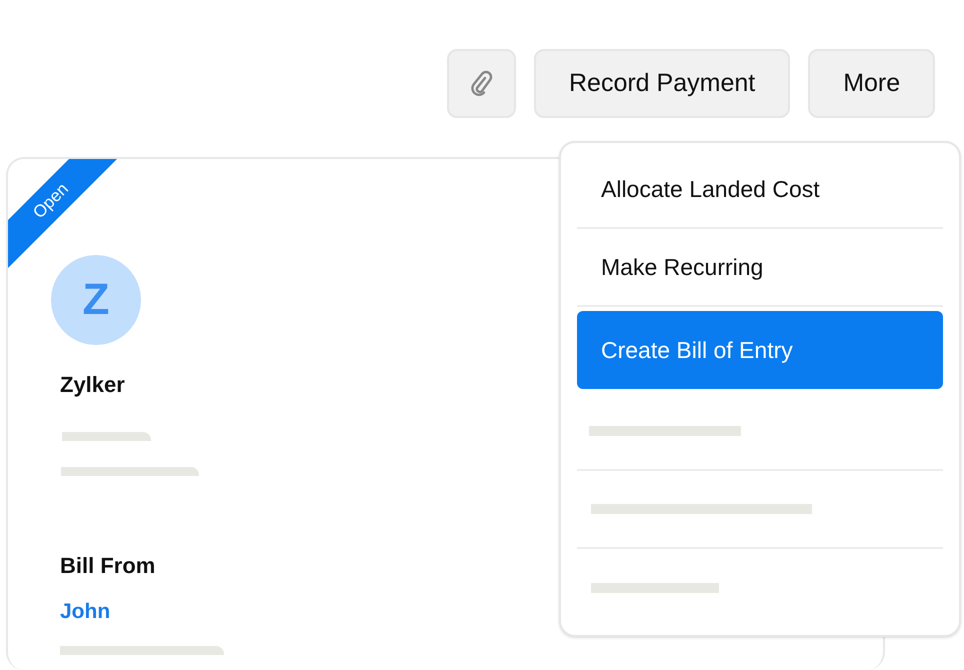 The height and width of the screenshot is (670, 964). I want to click on section-label: Bill From, so click(108, 566).